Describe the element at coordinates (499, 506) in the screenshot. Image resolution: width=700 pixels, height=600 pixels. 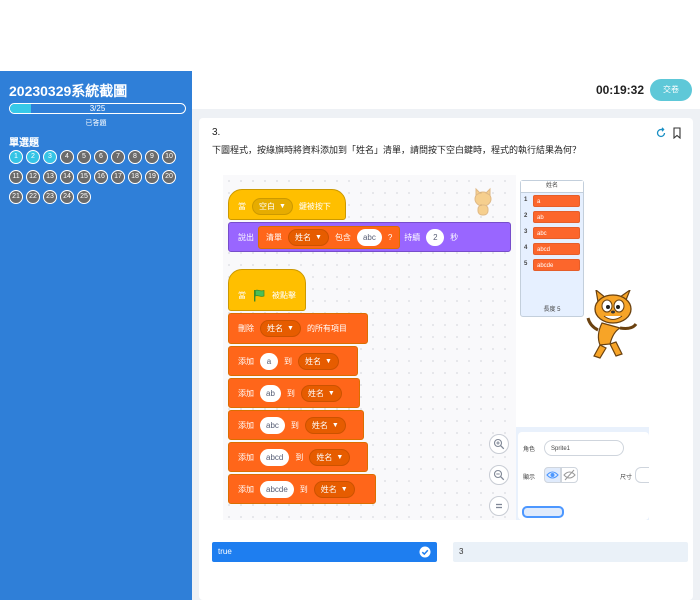
I see `zoom-reset-button` at that location.